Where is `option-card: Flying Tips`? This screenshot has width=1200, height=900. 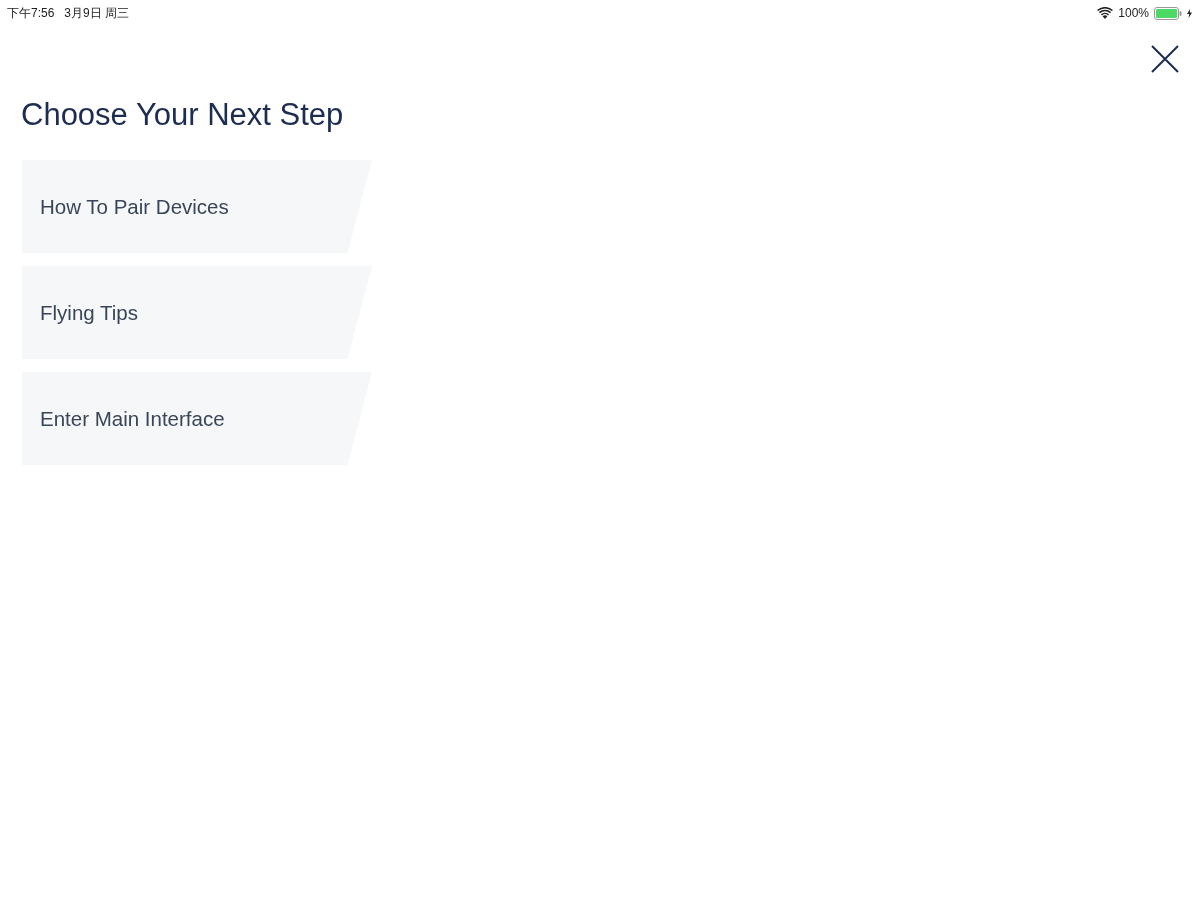
option-card: Flying Tips is located at coordinates (197, 312).